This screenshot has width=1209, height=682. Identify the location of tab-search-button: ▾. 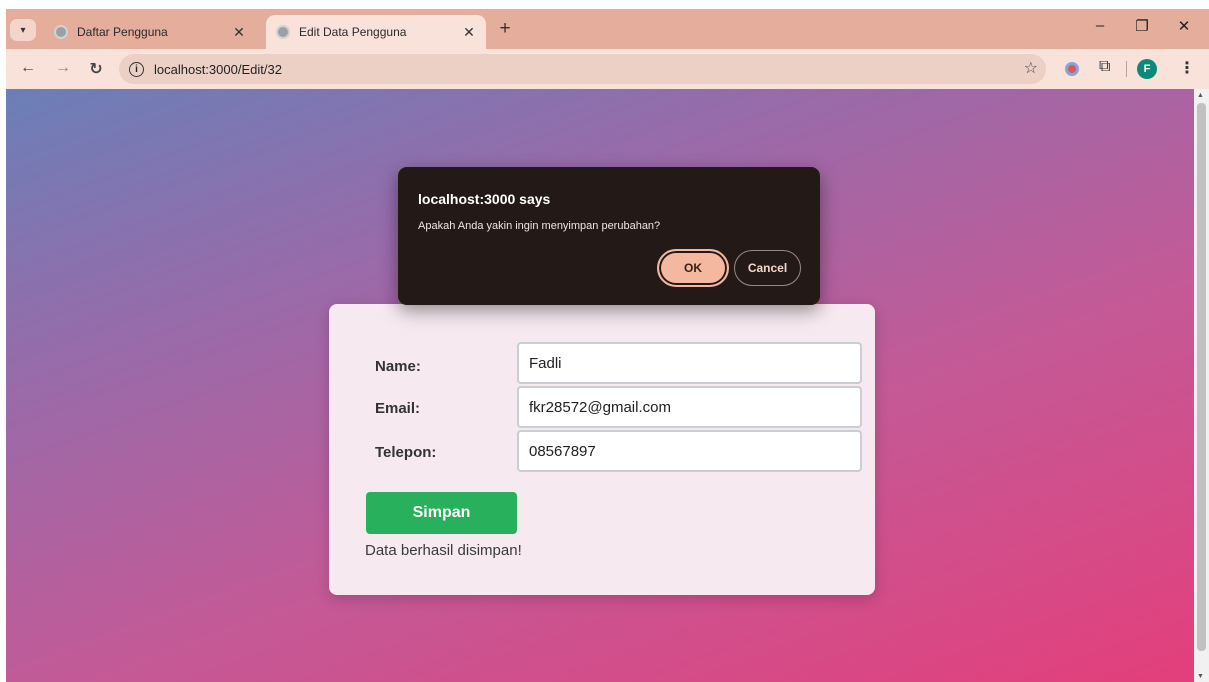
(23, 30).